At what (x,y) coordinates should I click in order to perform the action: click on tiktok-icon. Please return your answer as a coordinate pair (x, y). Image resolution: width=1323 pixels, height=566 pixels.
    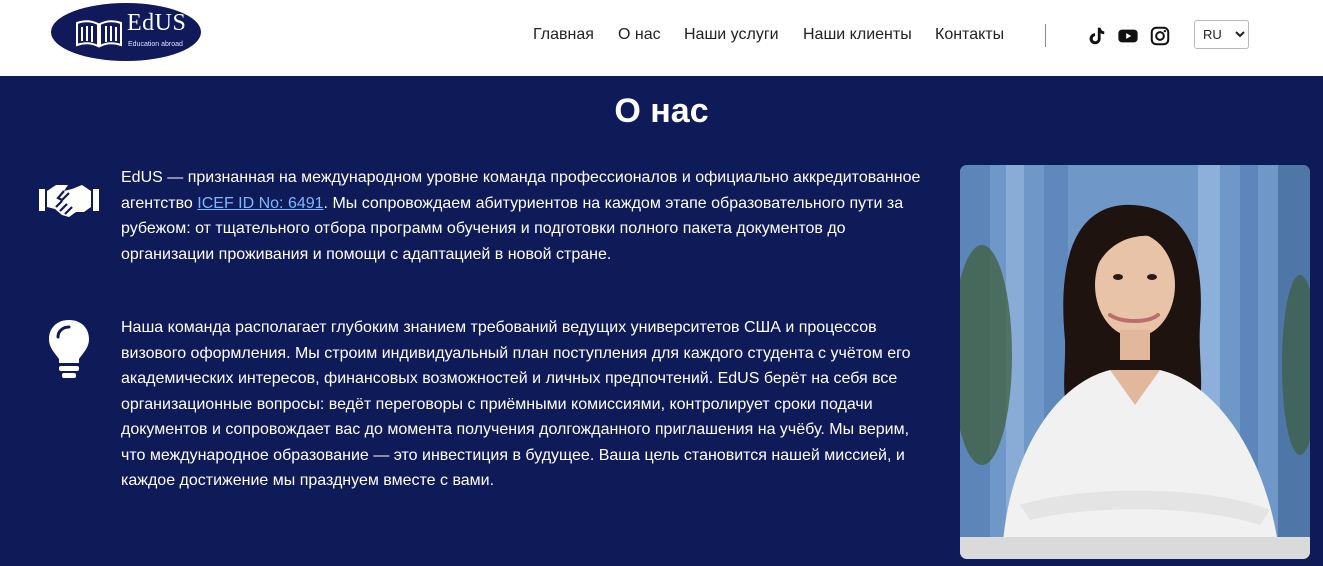
    Looking at the image, I should click on (1096, 36).